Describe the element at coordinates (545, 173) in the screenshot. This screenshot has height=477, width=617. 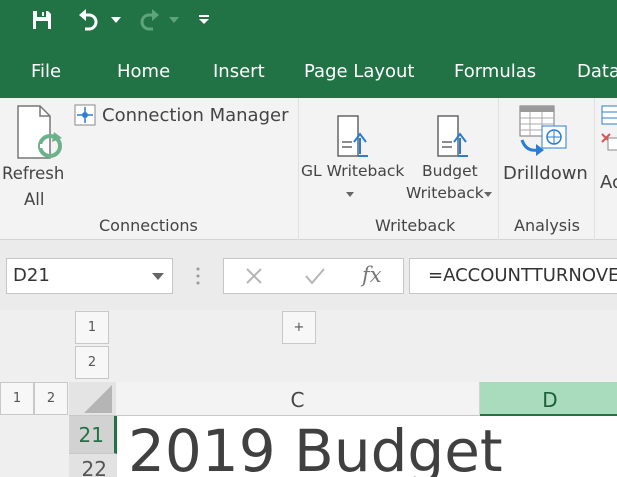
I see `drilldown-label: Drilldown` at that location.